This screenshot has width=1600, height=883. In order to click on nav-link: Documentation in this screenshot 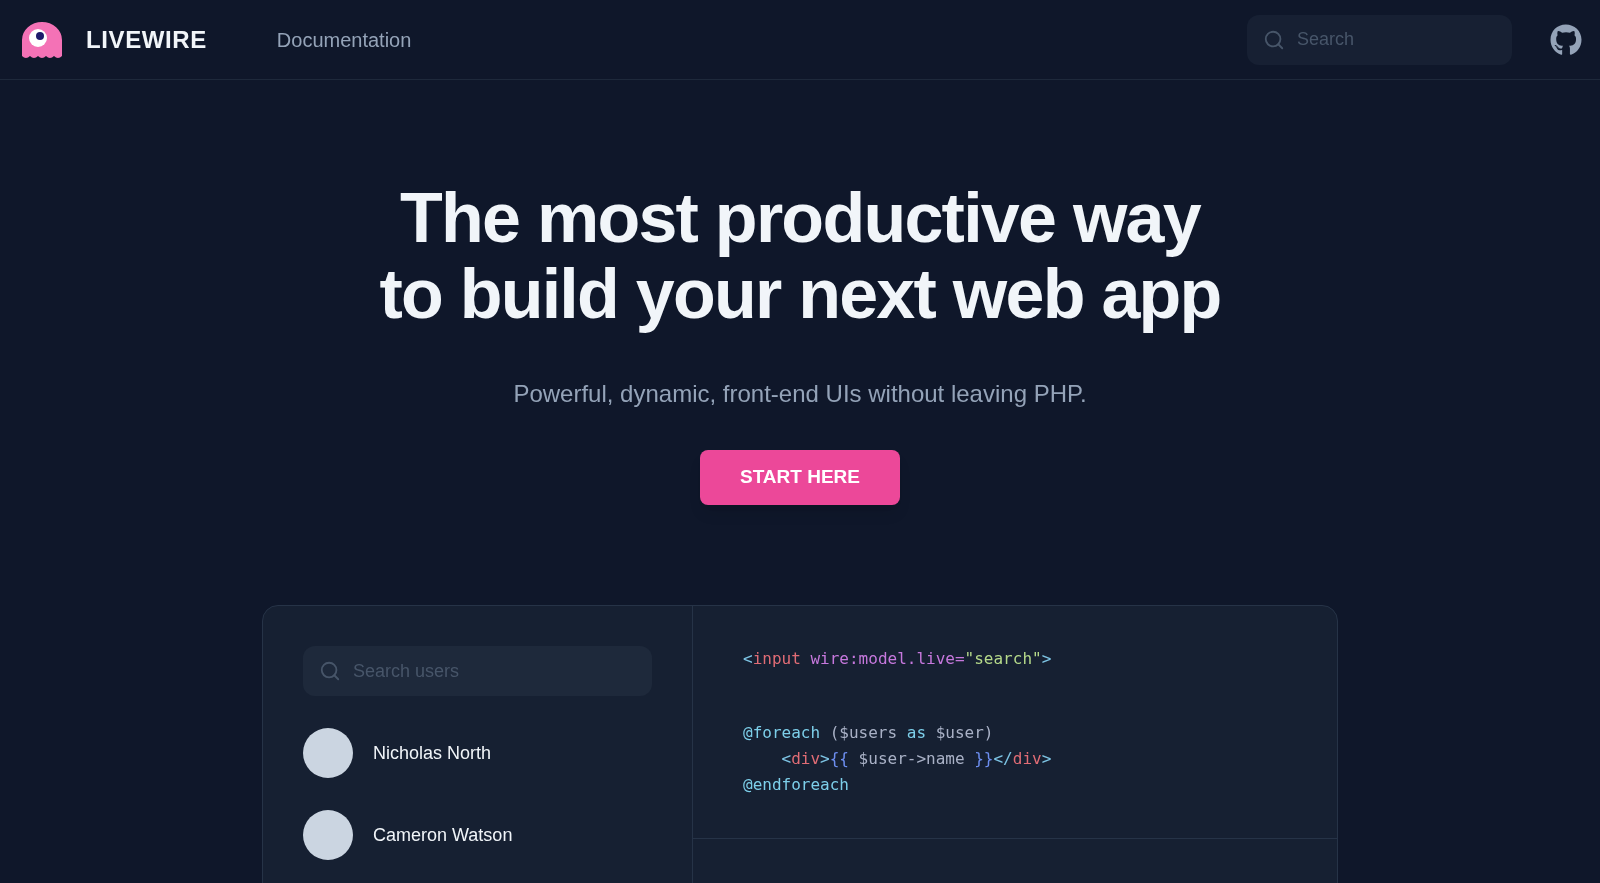, I will do `click(344, 39)`.